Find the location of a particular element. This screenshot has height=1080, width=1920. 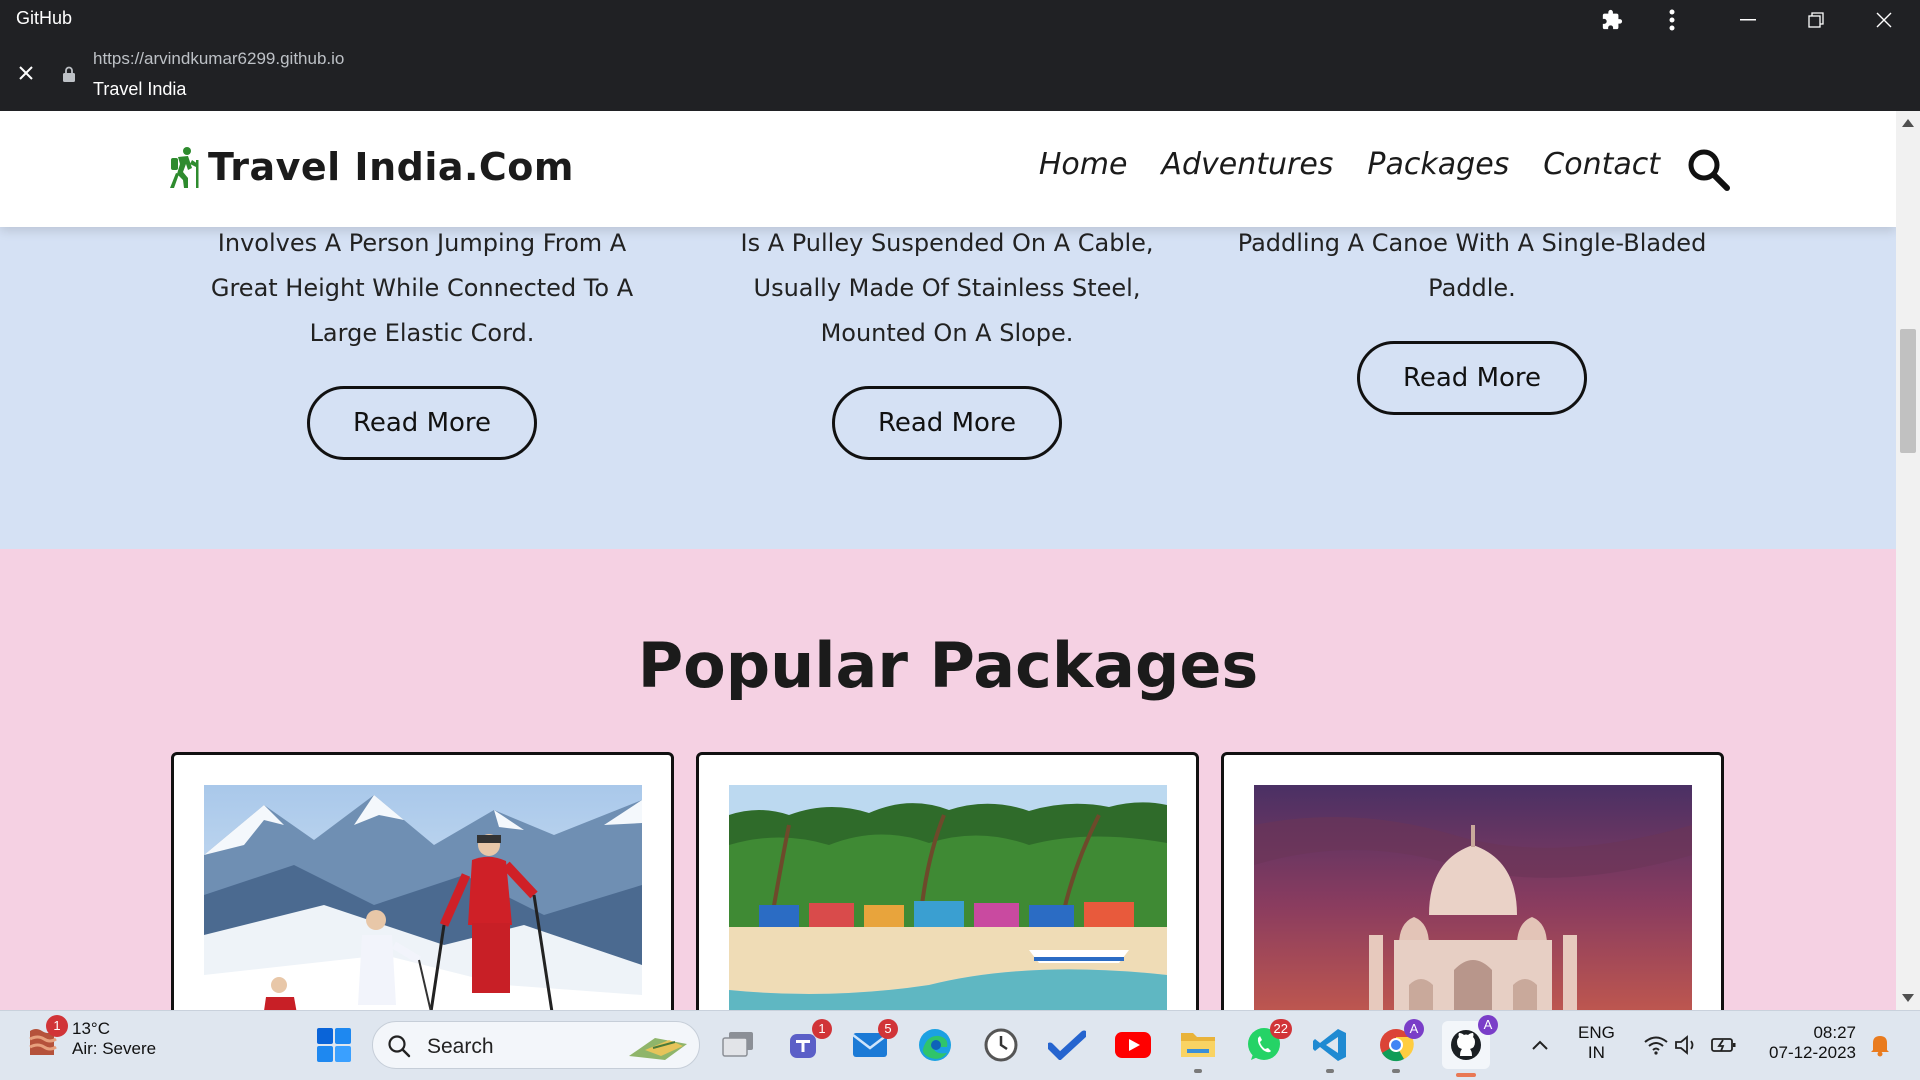

weather-icon: 1 is located at coordinates (47, 1037).